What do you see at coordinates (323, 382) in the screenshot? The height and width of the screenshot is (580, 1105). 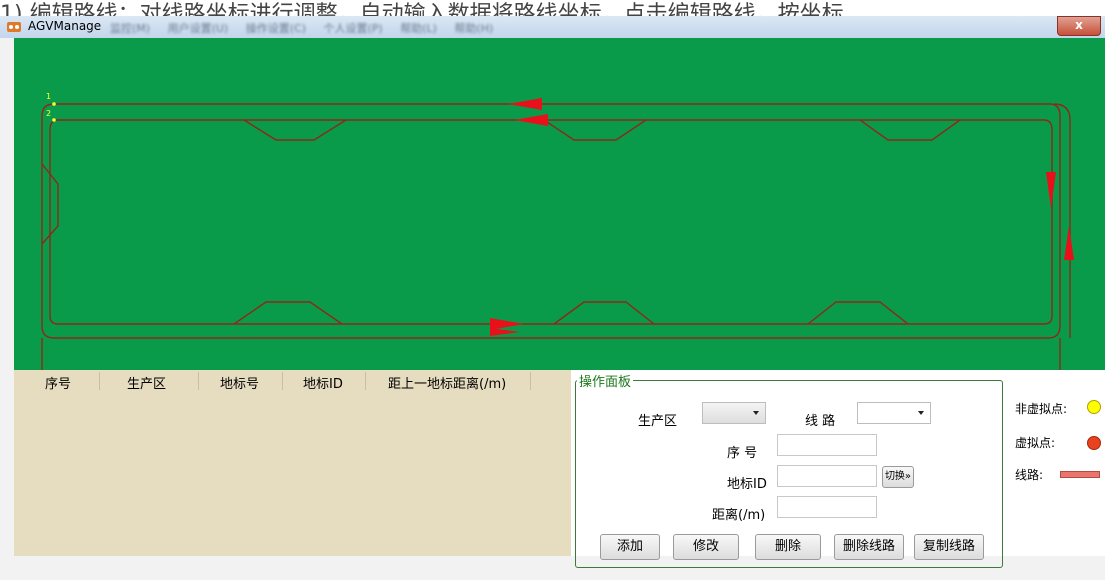 I see `col-landmark-id: 地标ID` at bounding box center [323, 382].